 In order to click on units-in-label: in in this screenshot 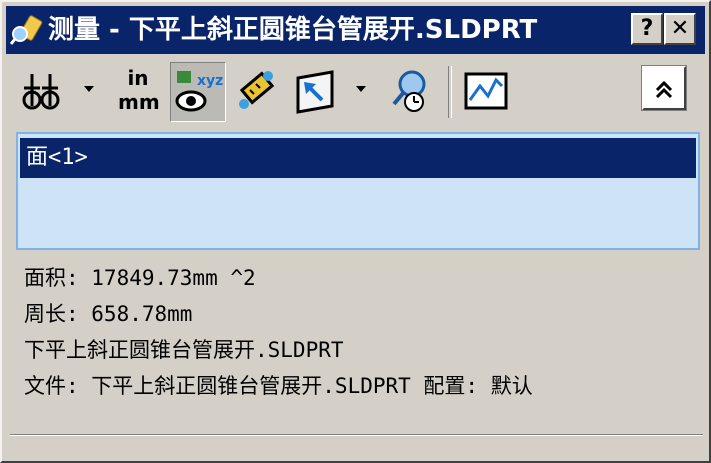, I will do `click(138, 78)`.